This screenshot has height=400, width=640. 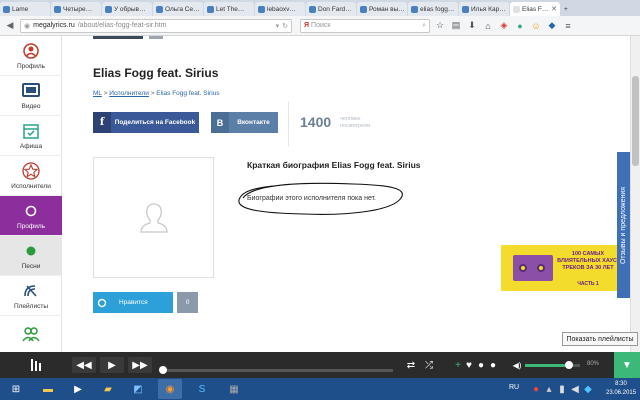 What do you see at coordinates (554, 9) in the screenshot?
I see `close-tab-icon: ✕` at bounding box center [554, 9].